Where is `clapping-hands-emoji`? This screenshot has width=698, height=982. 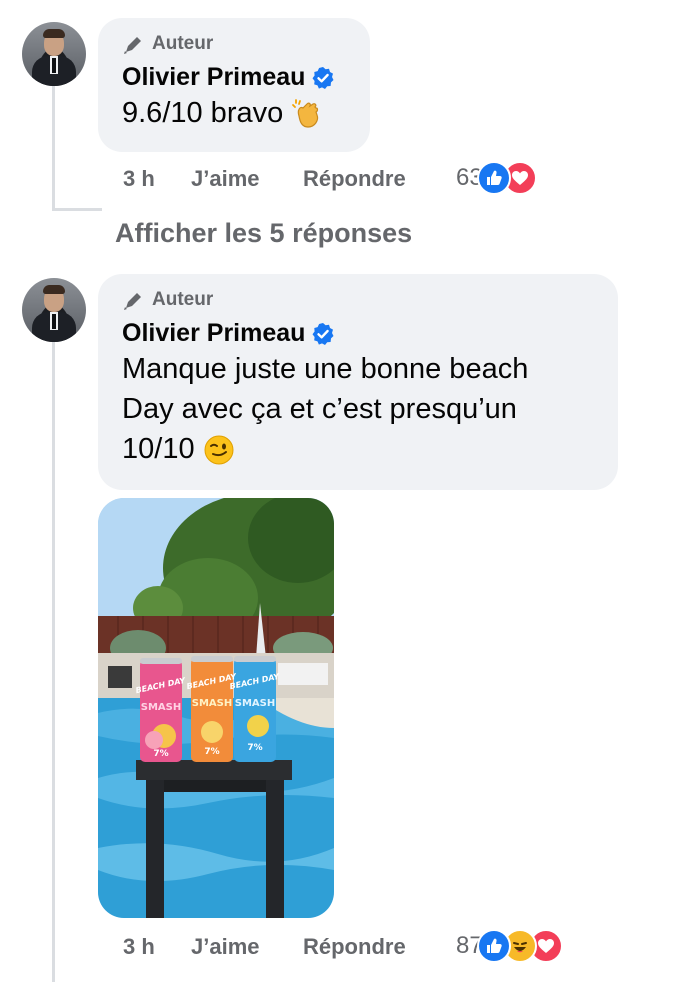
clapping-hands-emoji is located at coordinates (305, 113).